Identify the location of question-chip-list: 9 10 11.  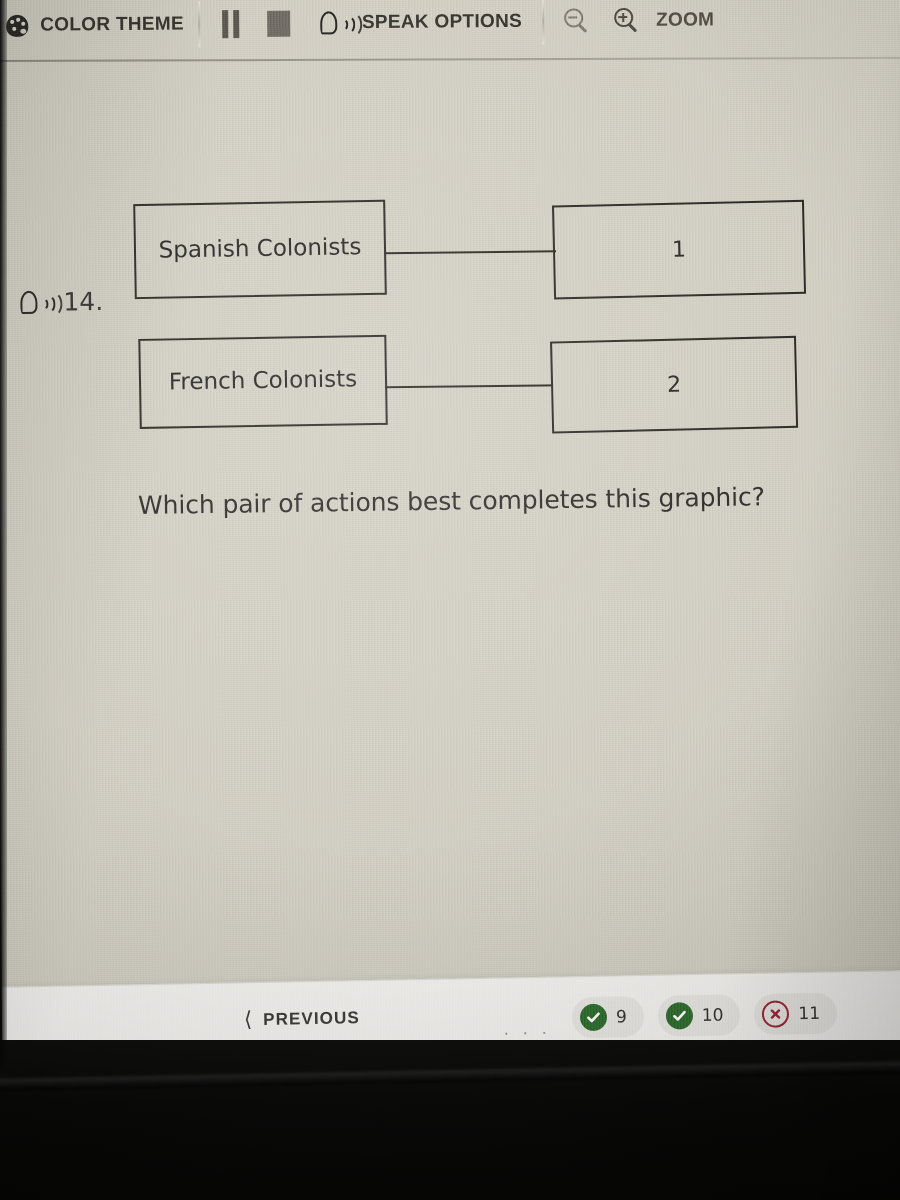
(704, 1015).